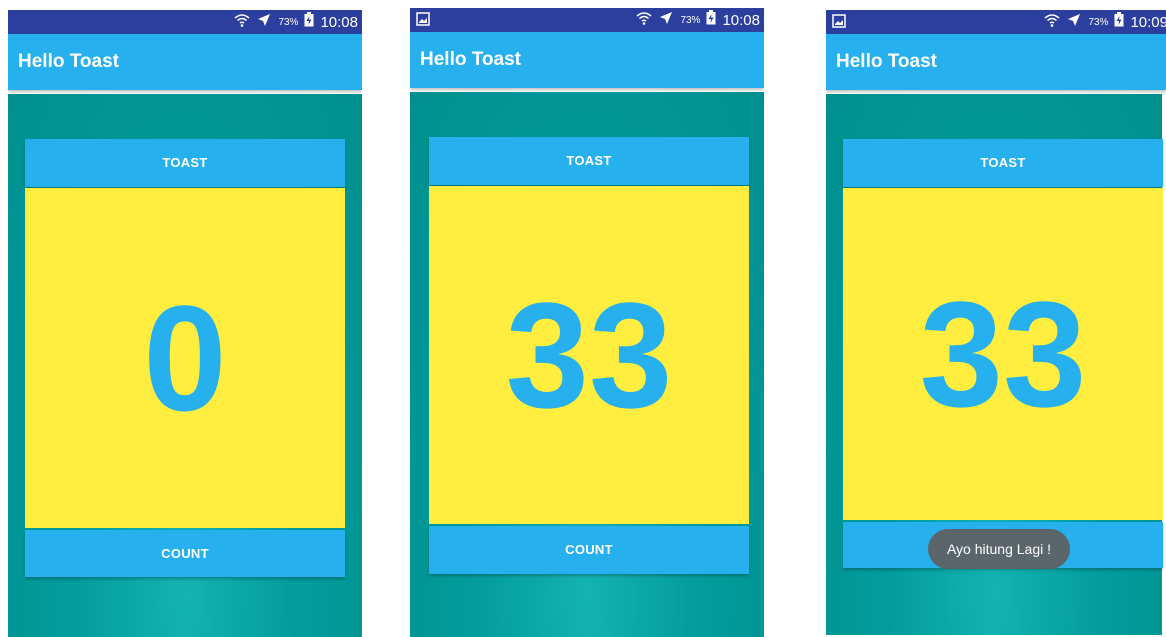 This screenshot has width=1166, height=637. I want to click on status-bar: 73% 10:09, so click(996, 22).